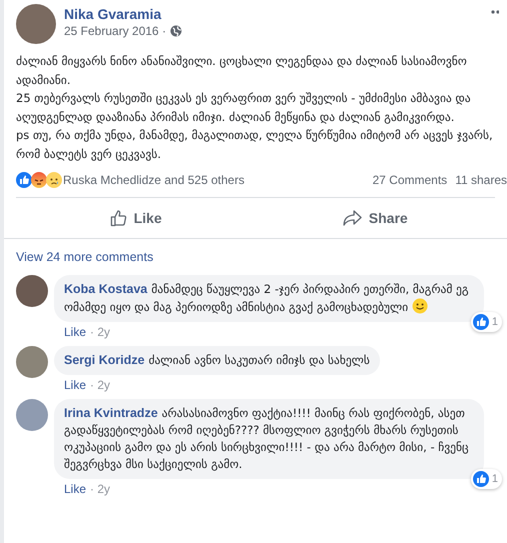 The image size is (507, 543). I want to click on sad-face-icon, so click(54, 180).